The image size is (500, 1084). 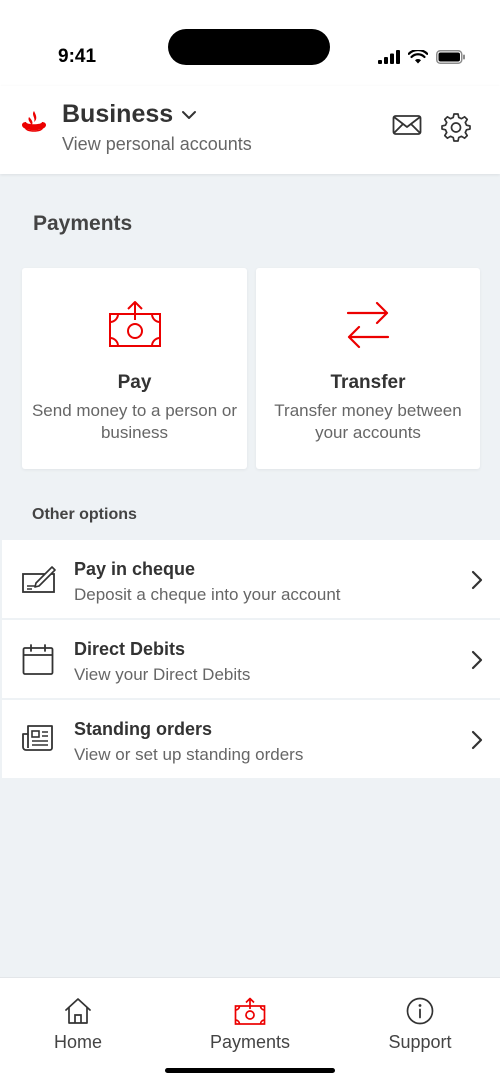 I want to click on nav-label-support: Support, so click(x=420, y=1042).